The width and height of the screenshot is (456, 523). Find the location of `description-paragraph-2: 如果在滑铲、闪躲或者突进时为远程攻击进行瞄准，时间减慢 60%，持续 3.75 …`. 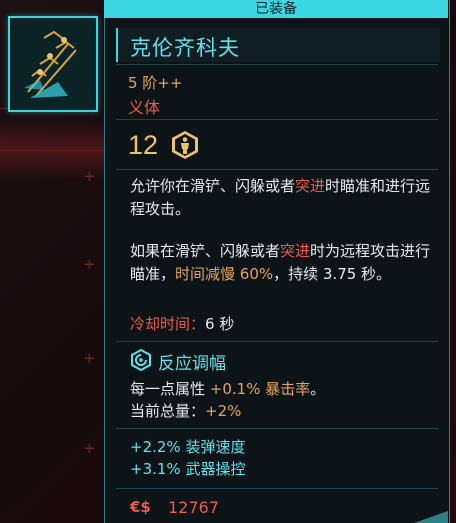

description-paragraph-2: 如果在滑铲、闪躲或者突进时为远程攻击进行瞄准，时间减慢 60%，持续 3.75 … is located at coordinates (280, 262).